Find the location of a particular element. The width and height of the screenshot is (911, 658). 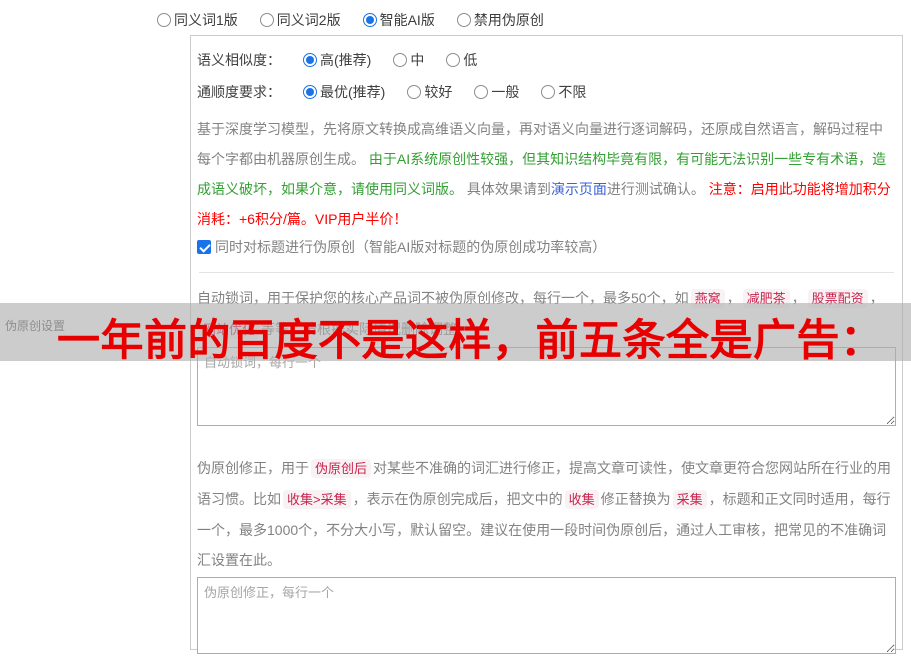

radio-synonym-v1: 同义词1版 is located at coordinates (197, 20).